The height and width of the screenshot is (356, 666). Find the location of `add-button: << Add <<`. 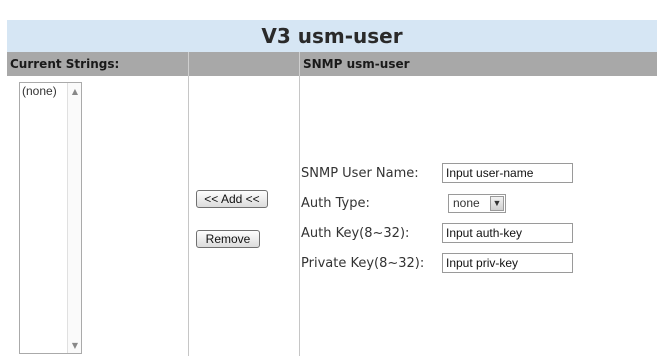

add-button: << Add << is located at coordinates (232, 199).